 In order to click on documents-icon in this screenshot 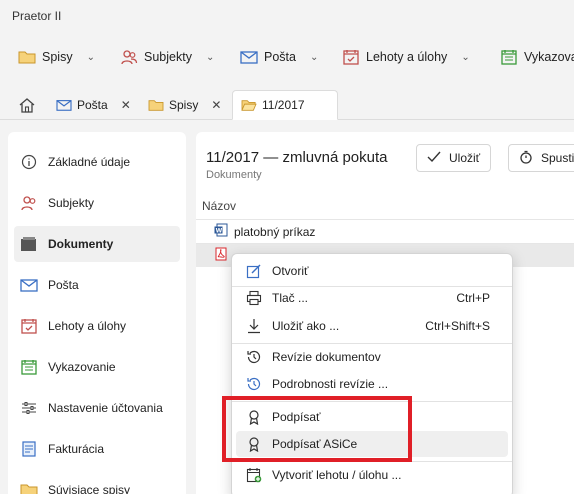, I will do `click(29, 244)`.